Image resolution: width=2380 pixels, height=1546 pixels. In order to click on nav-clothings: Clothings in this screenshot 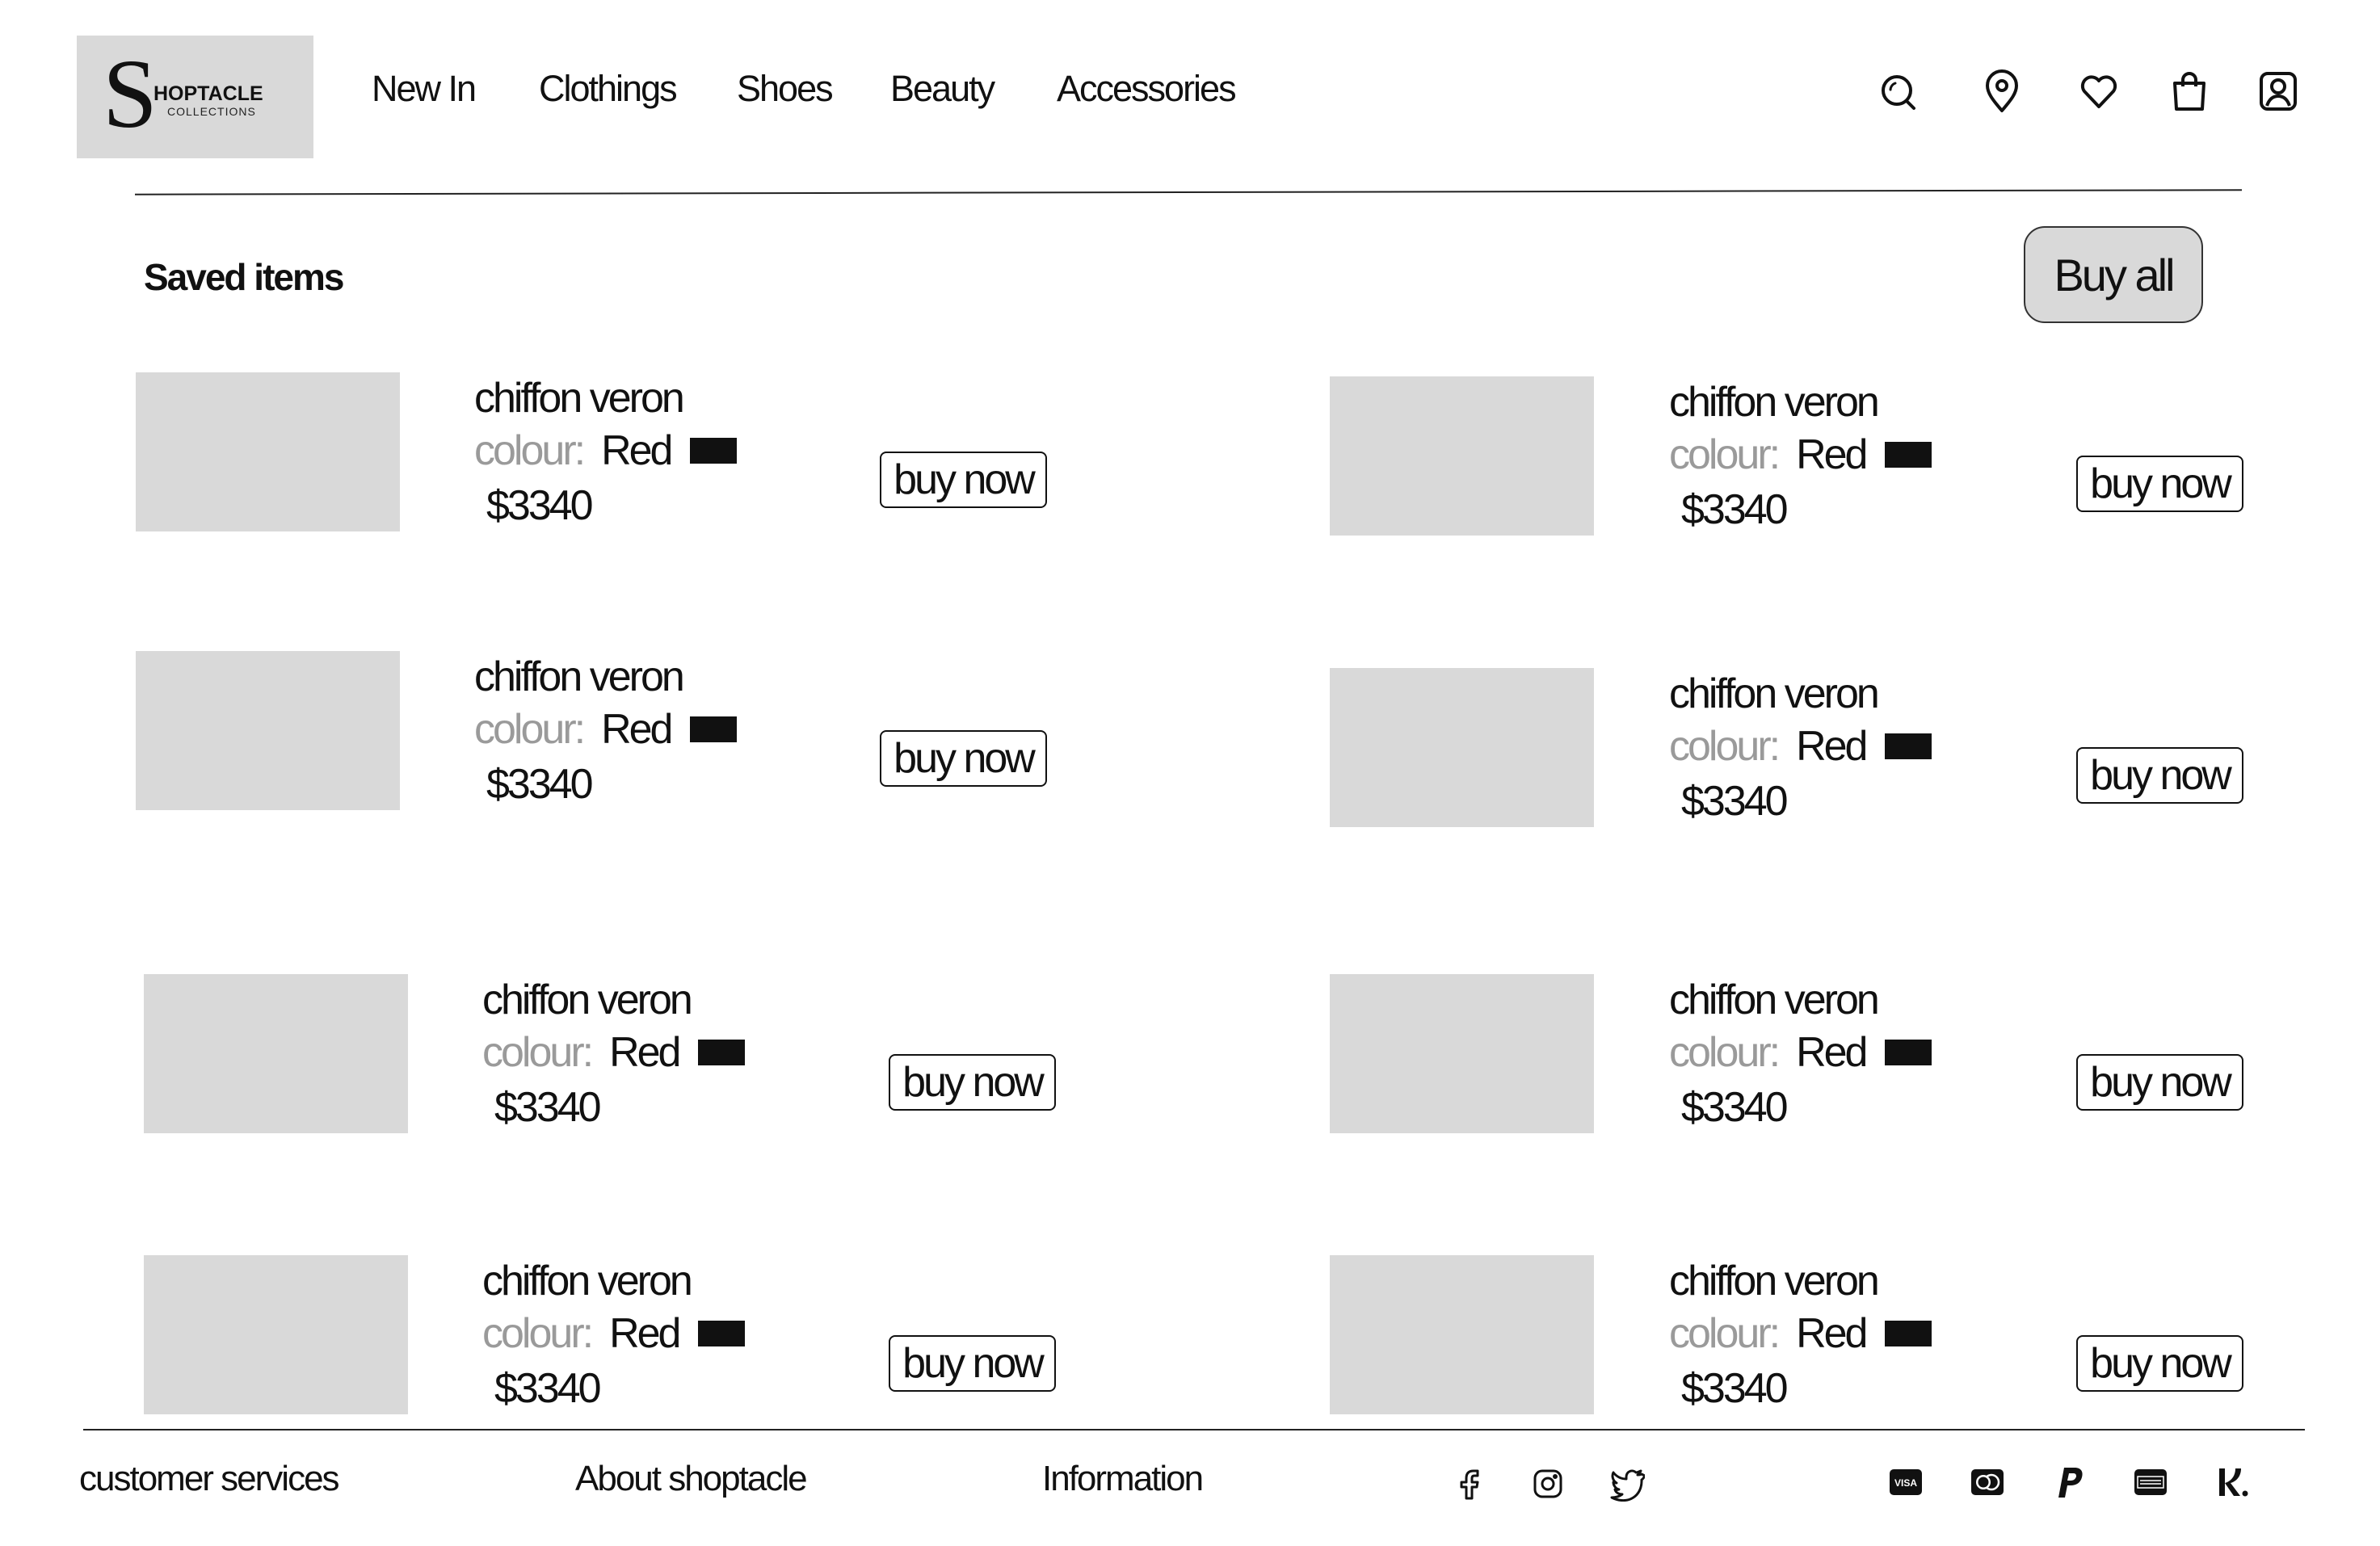, I will do `click(608, 89)`.